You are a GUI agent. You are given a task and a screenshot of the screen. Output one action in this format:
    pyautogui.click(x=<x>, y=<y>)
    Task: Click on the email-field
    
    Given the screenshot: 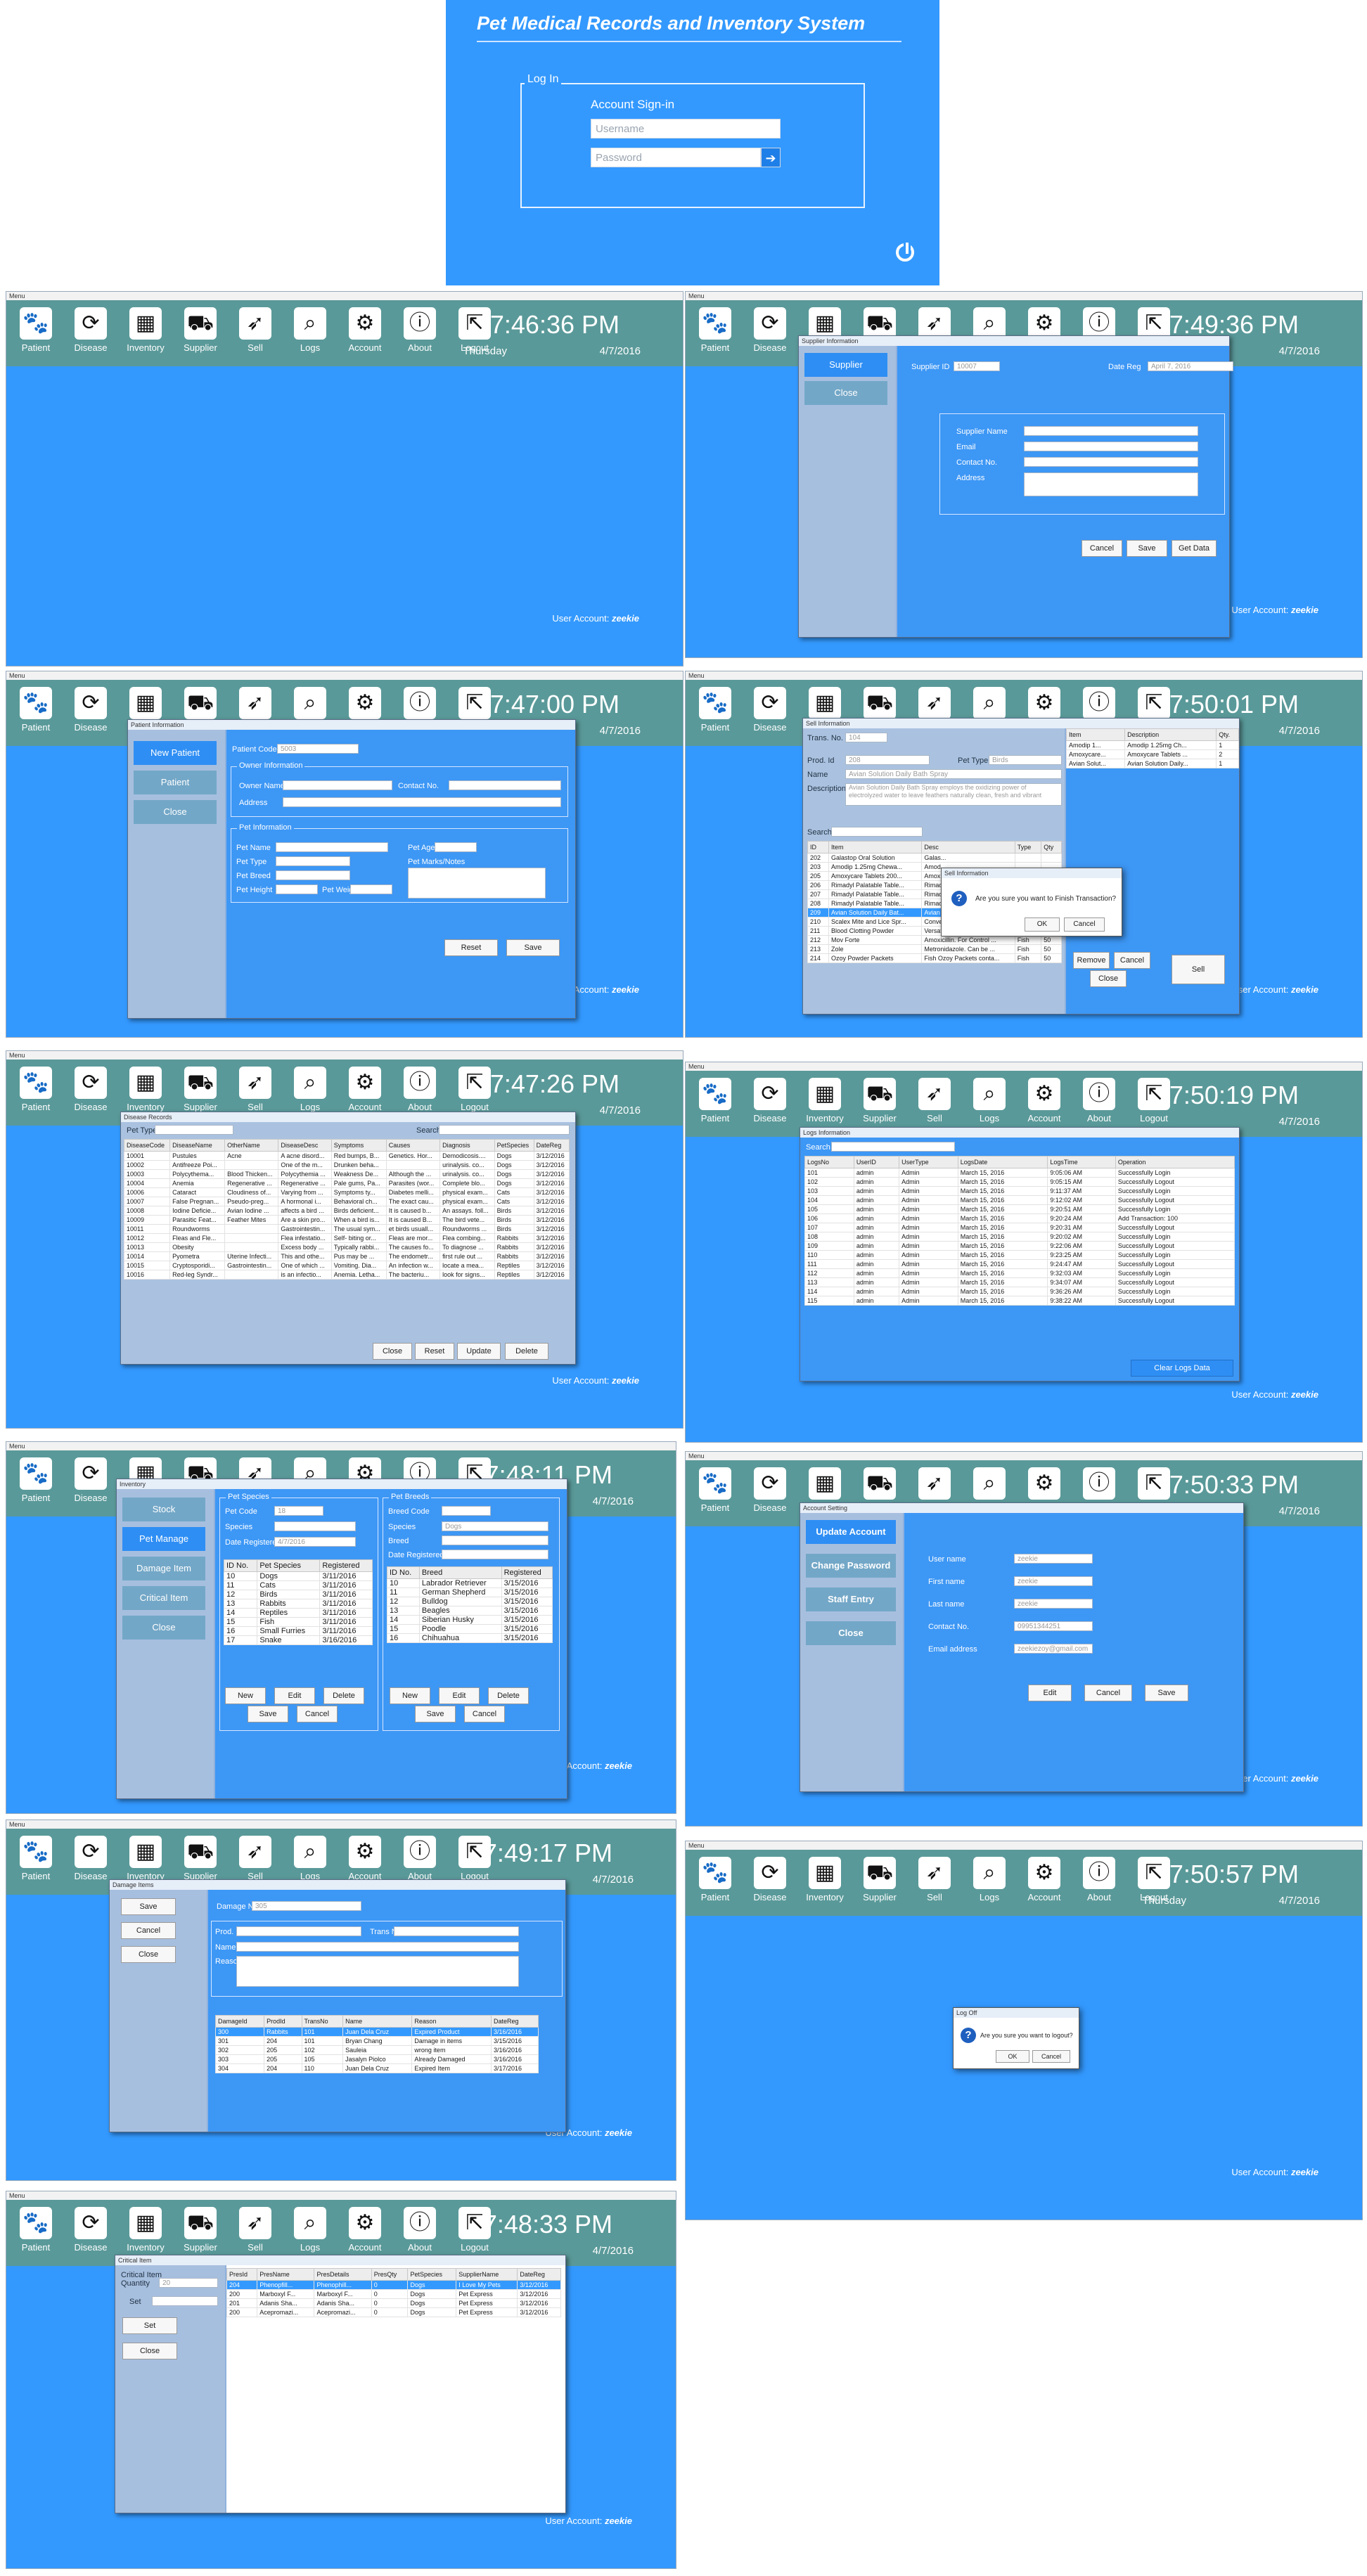 What is the action you would take?
    pyautogui.click(x=1111, y=446)
    